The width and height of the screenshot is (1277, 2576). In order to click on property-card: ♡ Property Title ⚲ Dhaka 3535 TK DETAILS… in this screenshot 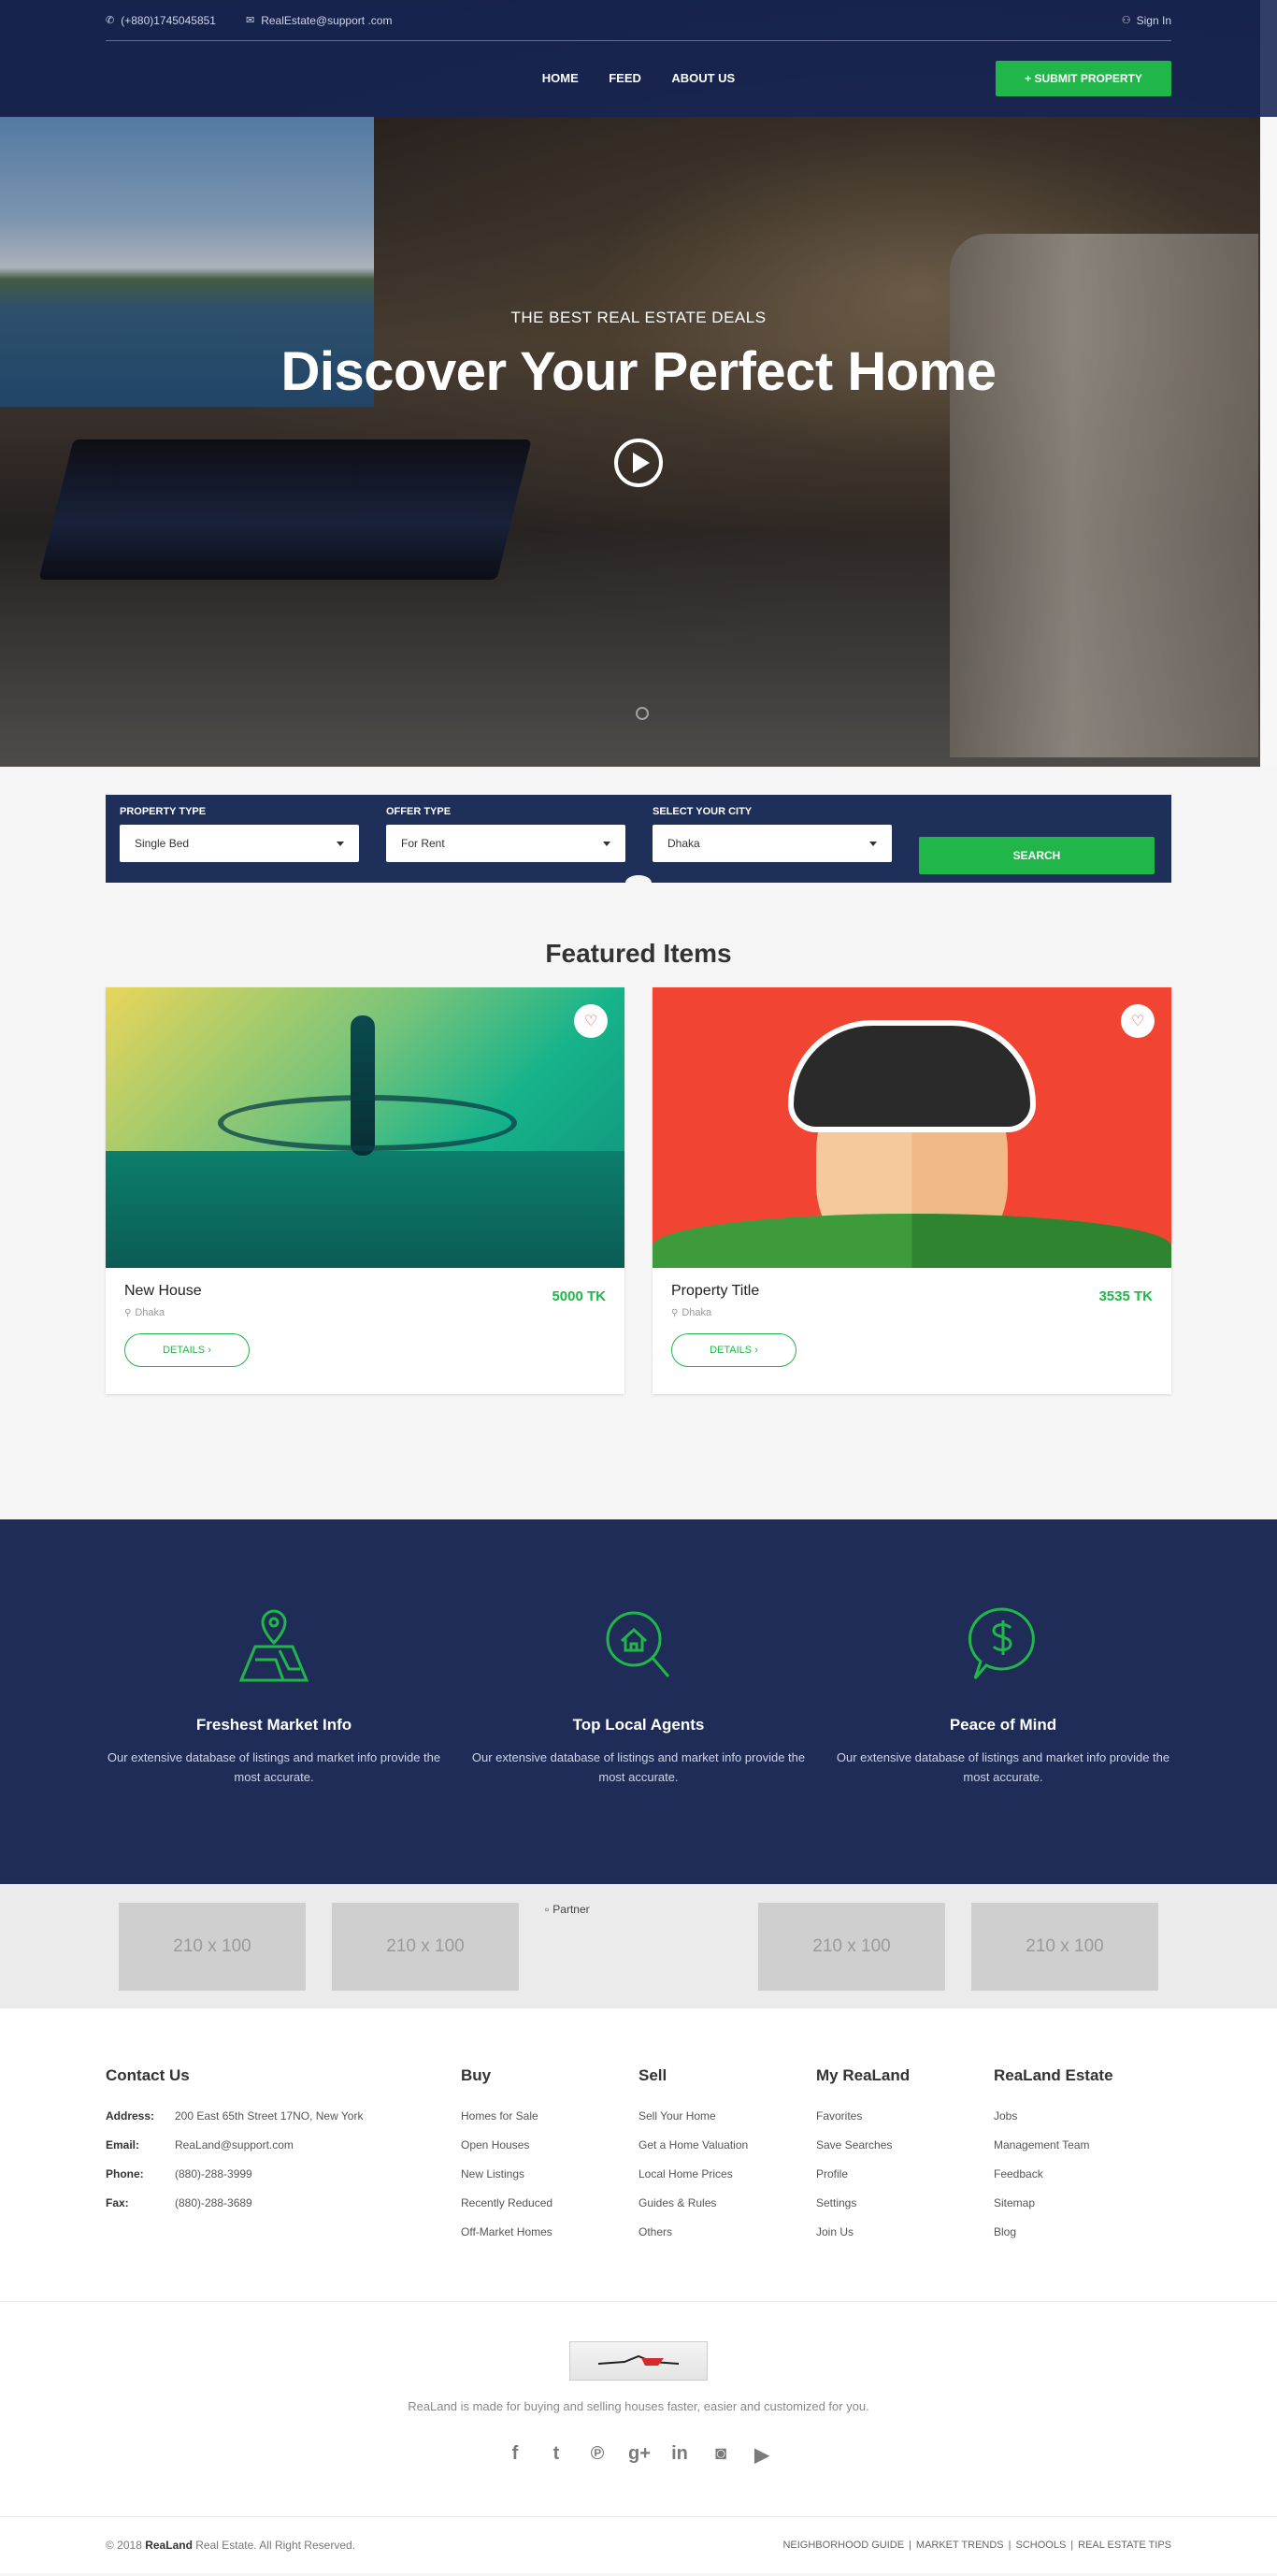, I will do `click(912, 1191)`.